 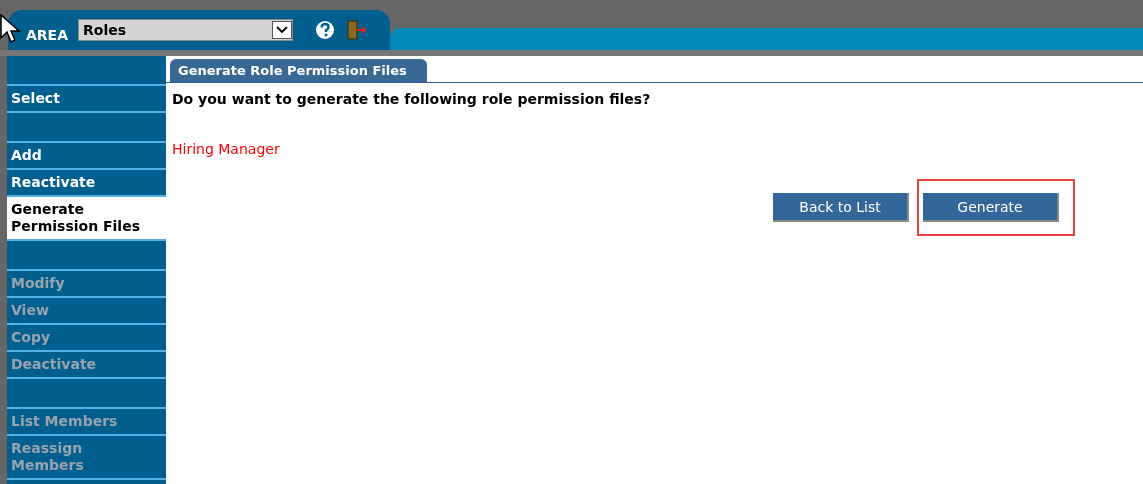 What do you see at coordinates (991, 207) in the screenshot?
I see `action-button: Generate` at bounding box center [991, 207].